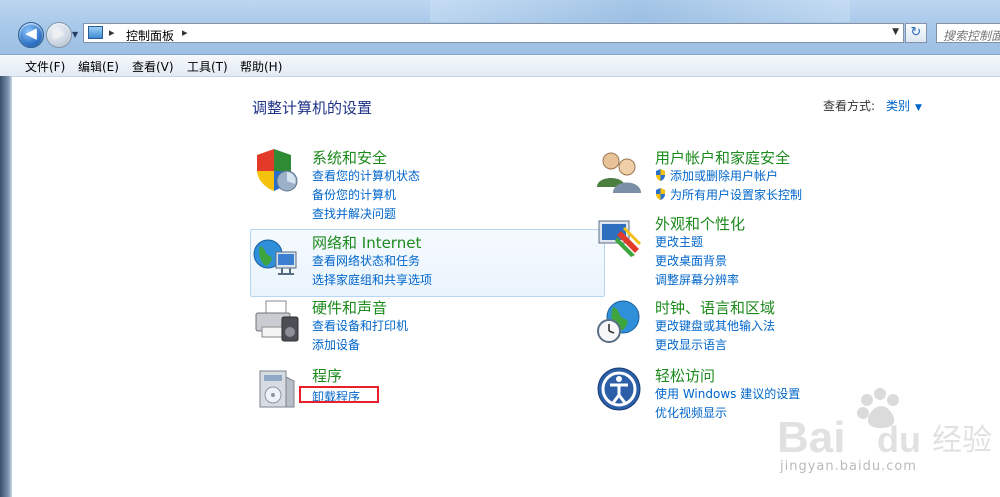 The width and height of the screenshot is (1000, 497). I want to click on svg-text: 经验, so click(962, 440).